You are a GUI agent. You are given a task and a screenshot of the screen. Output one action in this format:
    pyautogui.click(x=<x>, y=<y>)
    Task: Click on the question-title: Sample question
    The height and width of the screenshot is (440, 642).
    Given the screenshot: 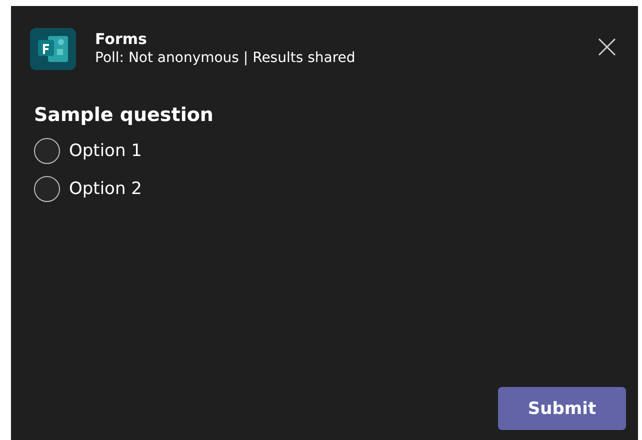 What is the action you would take?
    pyautogui.click(x=124, y=115)
    